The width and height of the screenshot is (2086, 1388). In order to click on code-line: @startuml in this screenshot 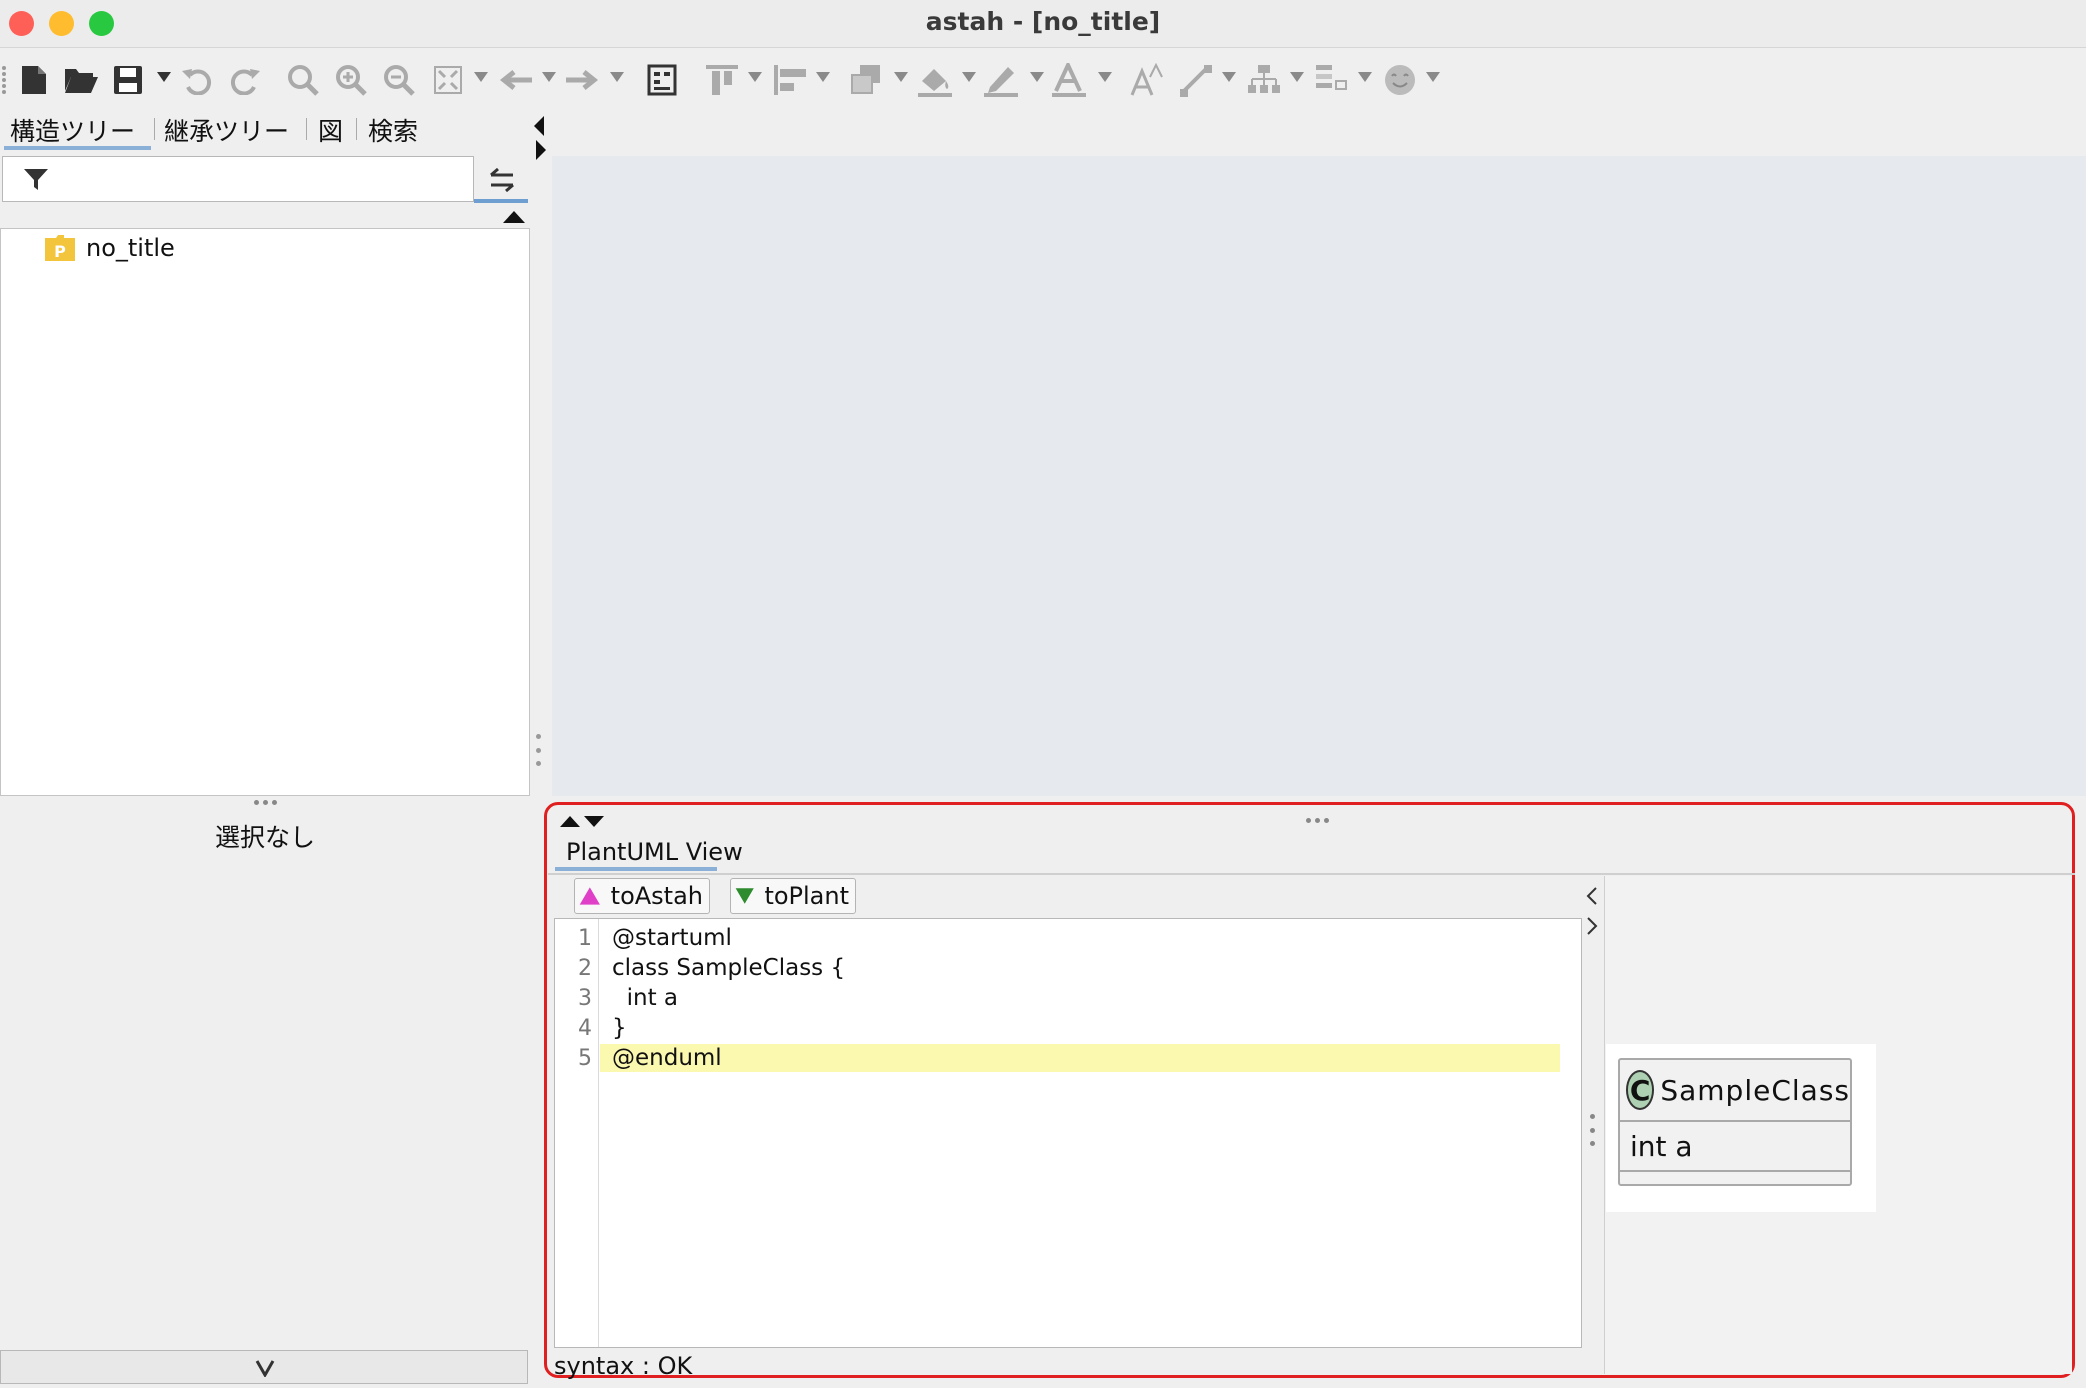, I will do `click(672, 938)`.